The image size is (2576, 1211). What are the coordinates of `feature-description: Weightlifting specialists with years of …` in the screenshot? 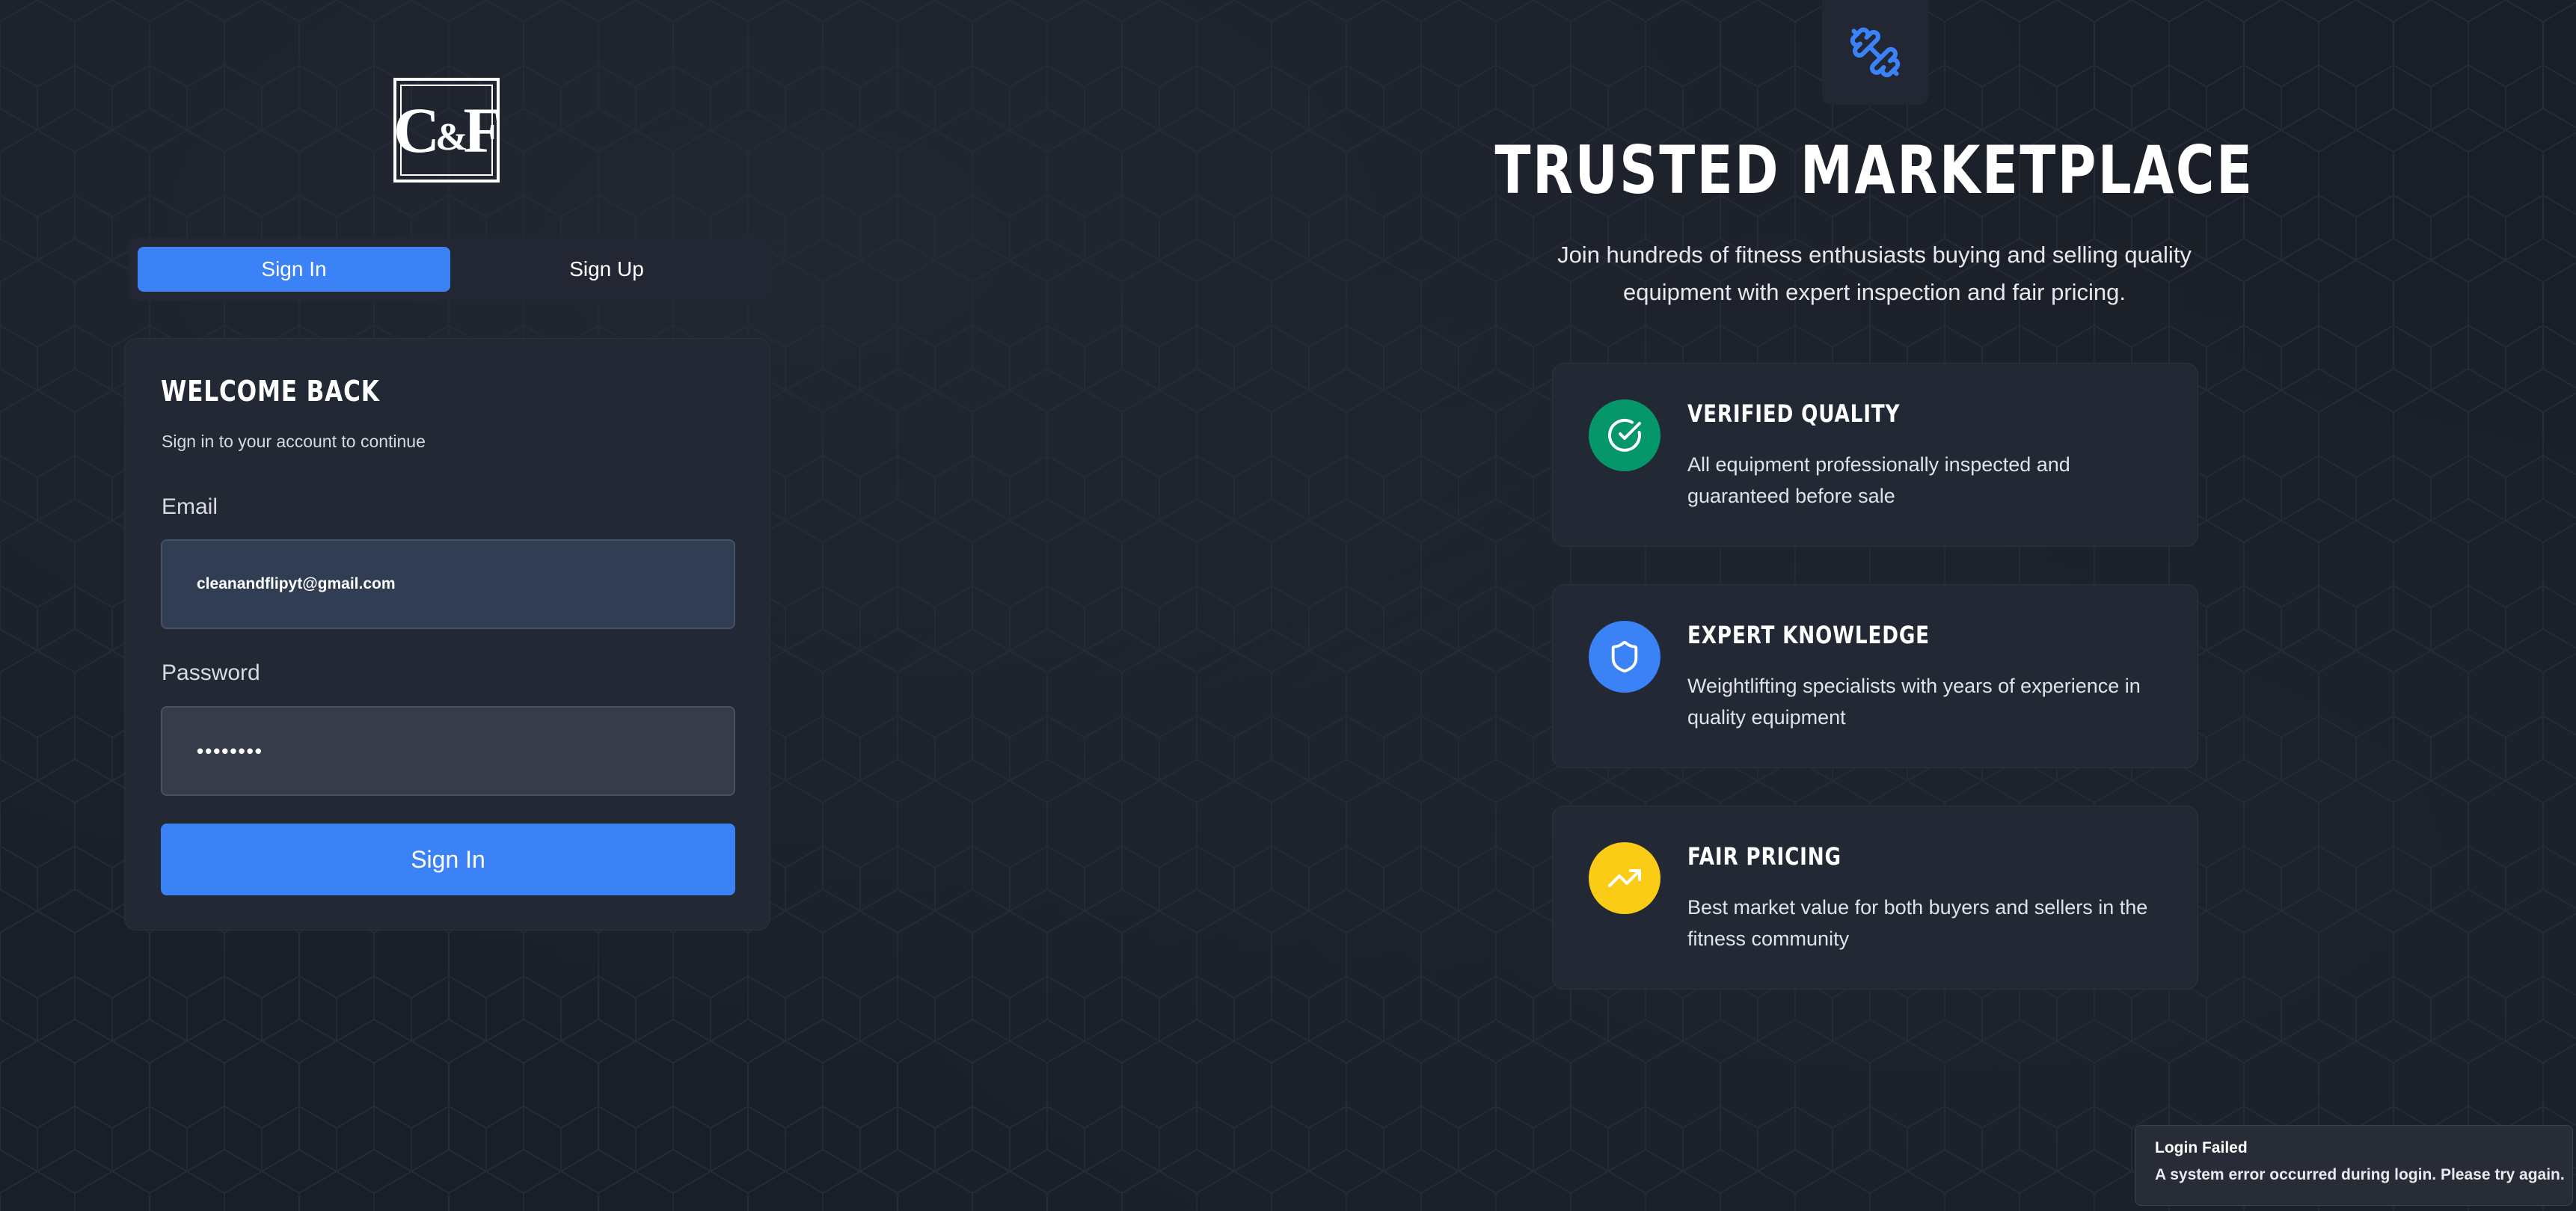 It's located at (1926, 701).